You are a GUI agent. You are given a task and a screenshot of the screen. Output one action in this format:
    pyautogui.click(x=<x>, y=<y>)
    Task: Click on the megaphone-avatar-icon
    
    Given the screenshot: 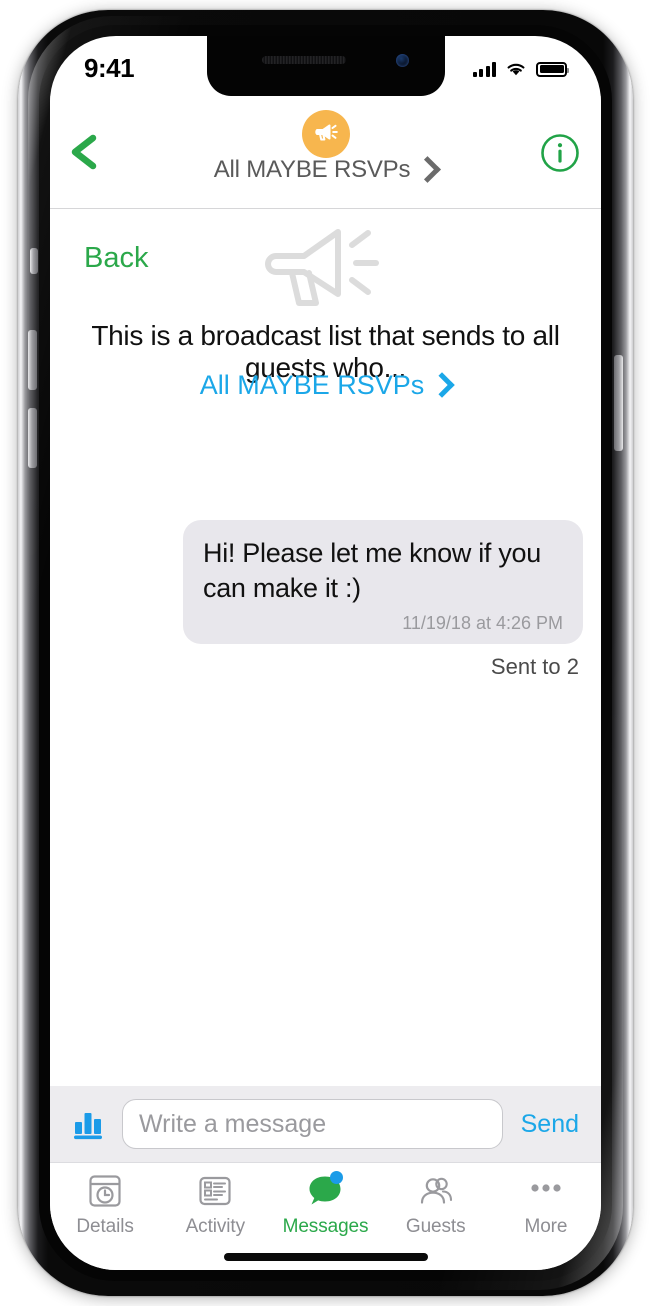 What is the action you would take?
    pyautogui.click(x=325, y=134)
    